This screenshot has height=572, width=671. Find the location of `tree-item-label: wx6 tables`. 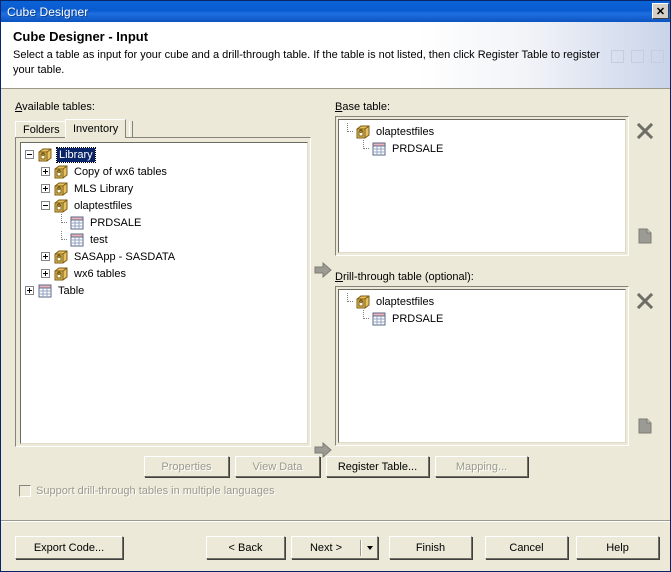

tree-item-label: wx6 tables is located at coordinates (100, 273).